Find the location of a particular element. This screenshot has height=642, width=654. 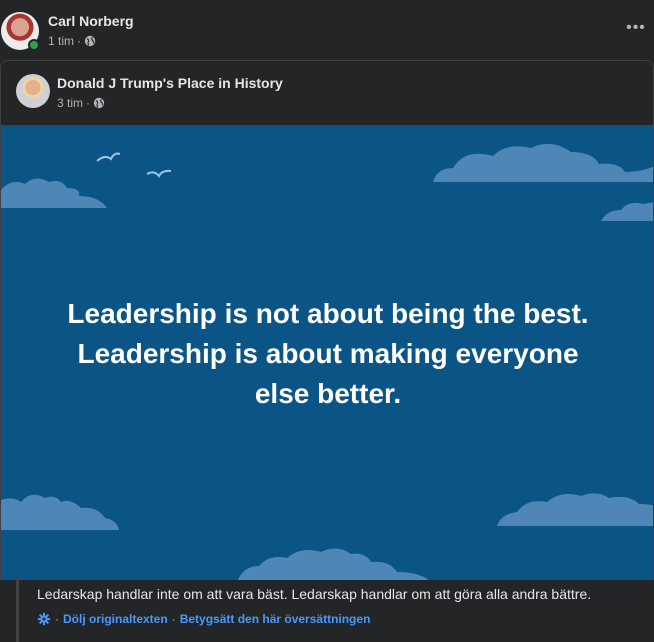

more-options-button: ••• is located at coordinates (636, 28).